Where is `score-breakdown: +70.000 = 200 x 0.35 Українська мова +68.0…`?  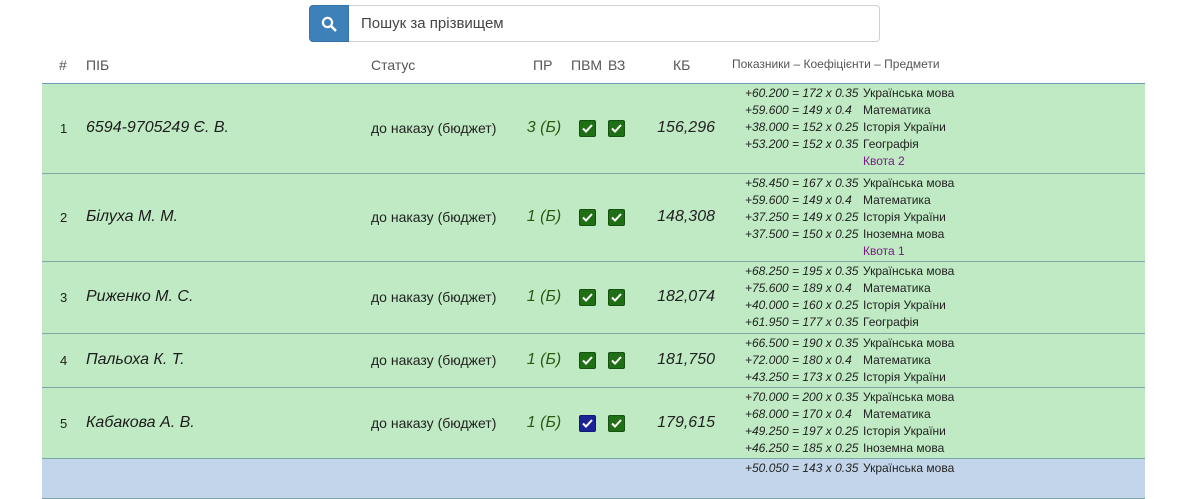
score-breakdown: +70.000 = 200 x 0.35 Українська мова +68.0… is located at coordinates (849, 423).